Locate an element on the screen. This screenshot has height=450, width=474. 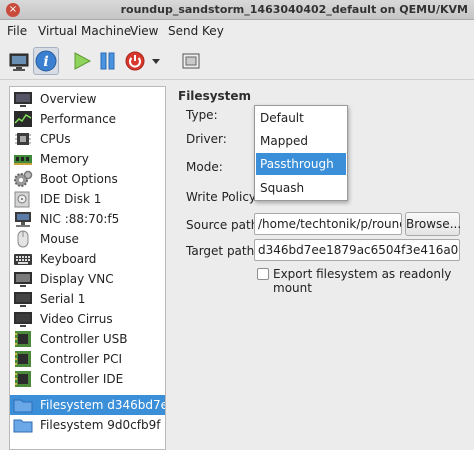
menu-view: View is located at coordinates (144, 31).